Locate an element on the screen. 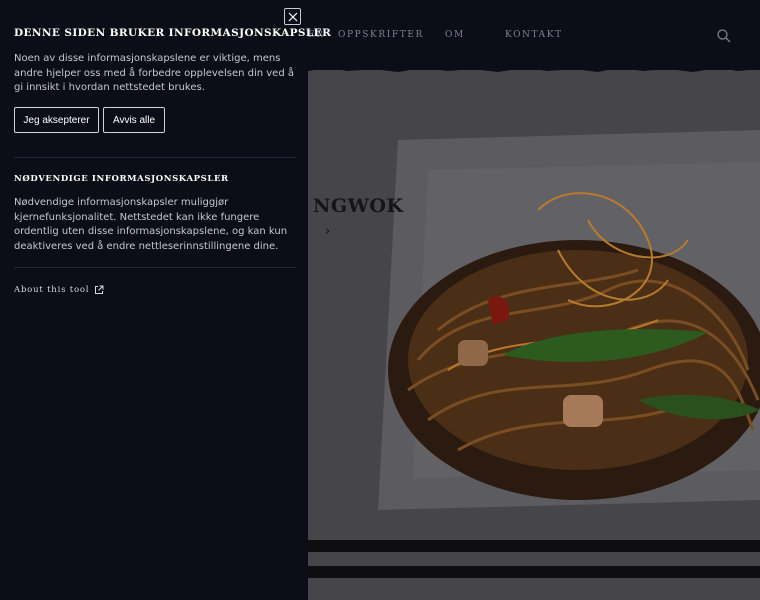 The width and height of the screenshot is (760, 600). accept-button: Jeg aksepterer is located at coordinates (56, 120).